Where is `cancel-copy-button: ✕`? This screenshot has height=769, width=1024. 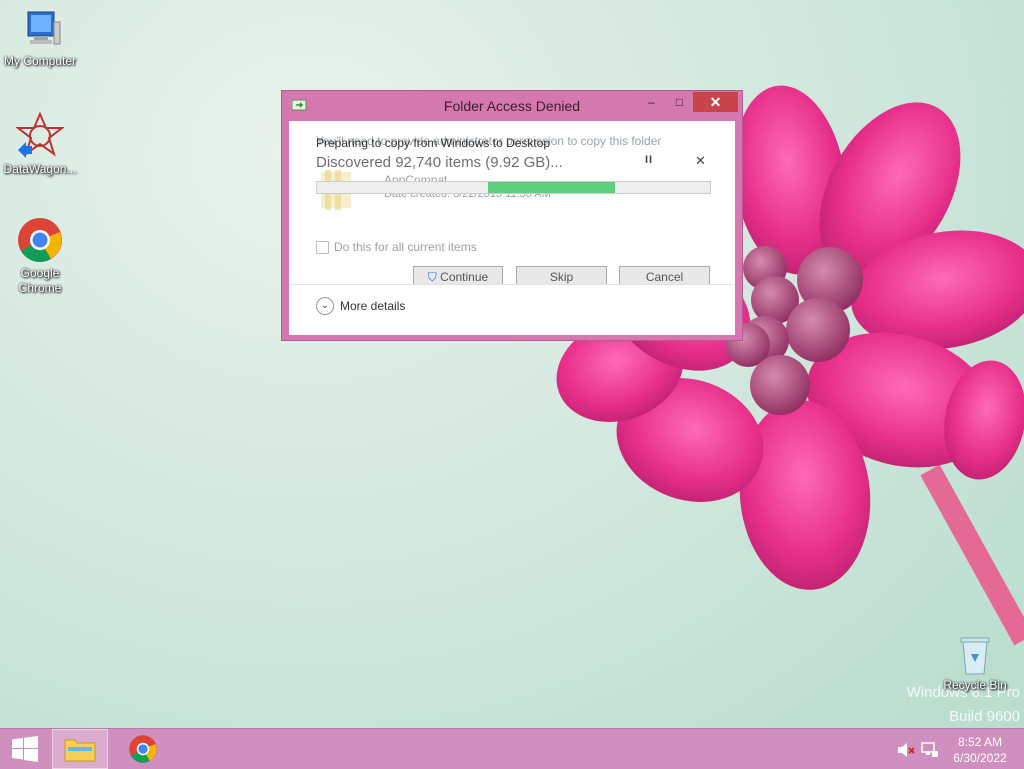 cancel-copy-button: ✕ is located at coordinates (700, 161).